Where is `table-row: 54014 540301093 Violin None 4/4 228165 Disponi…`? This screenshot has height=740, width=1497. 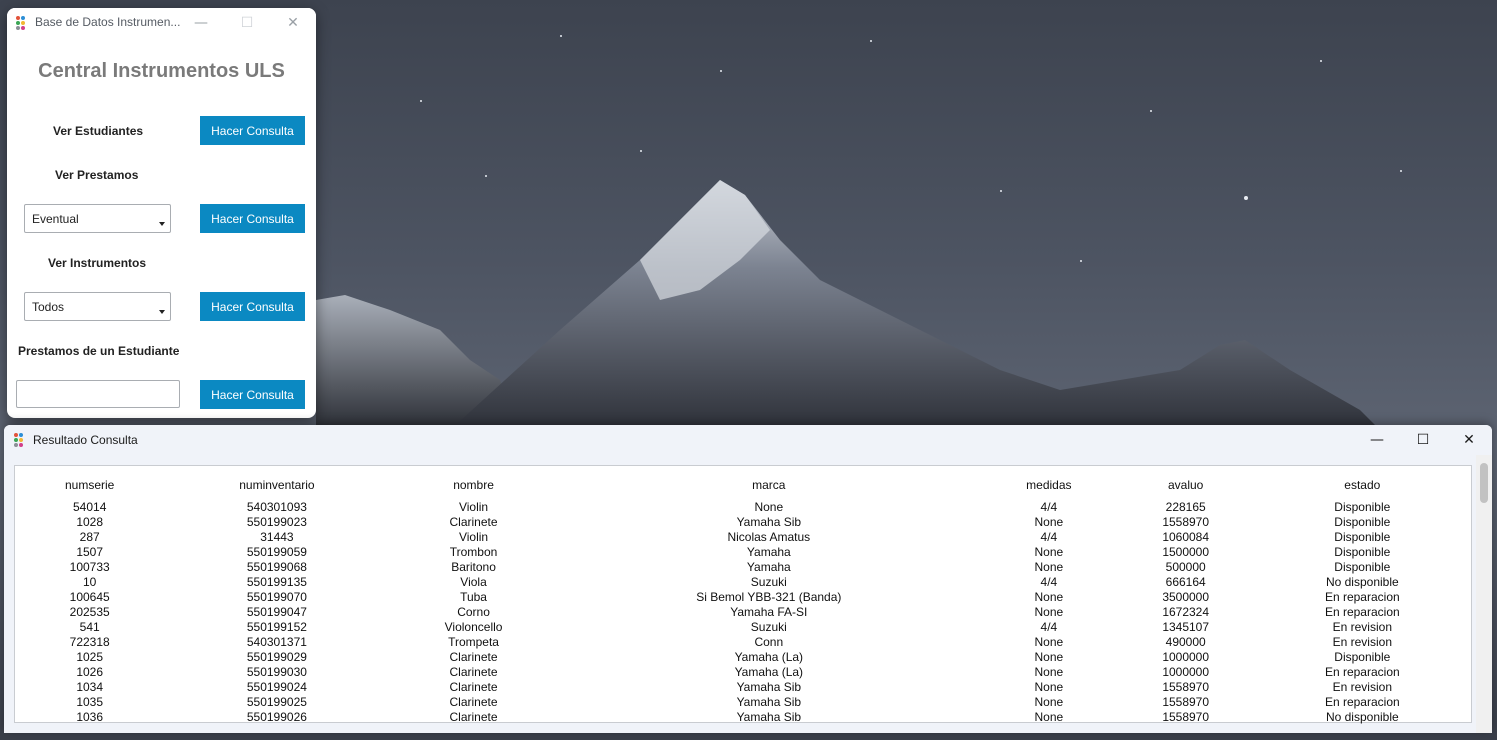 table-row: 54014 540301093 Violin None 4/4 228165 Disponi… is located at coordinates (743, 507).